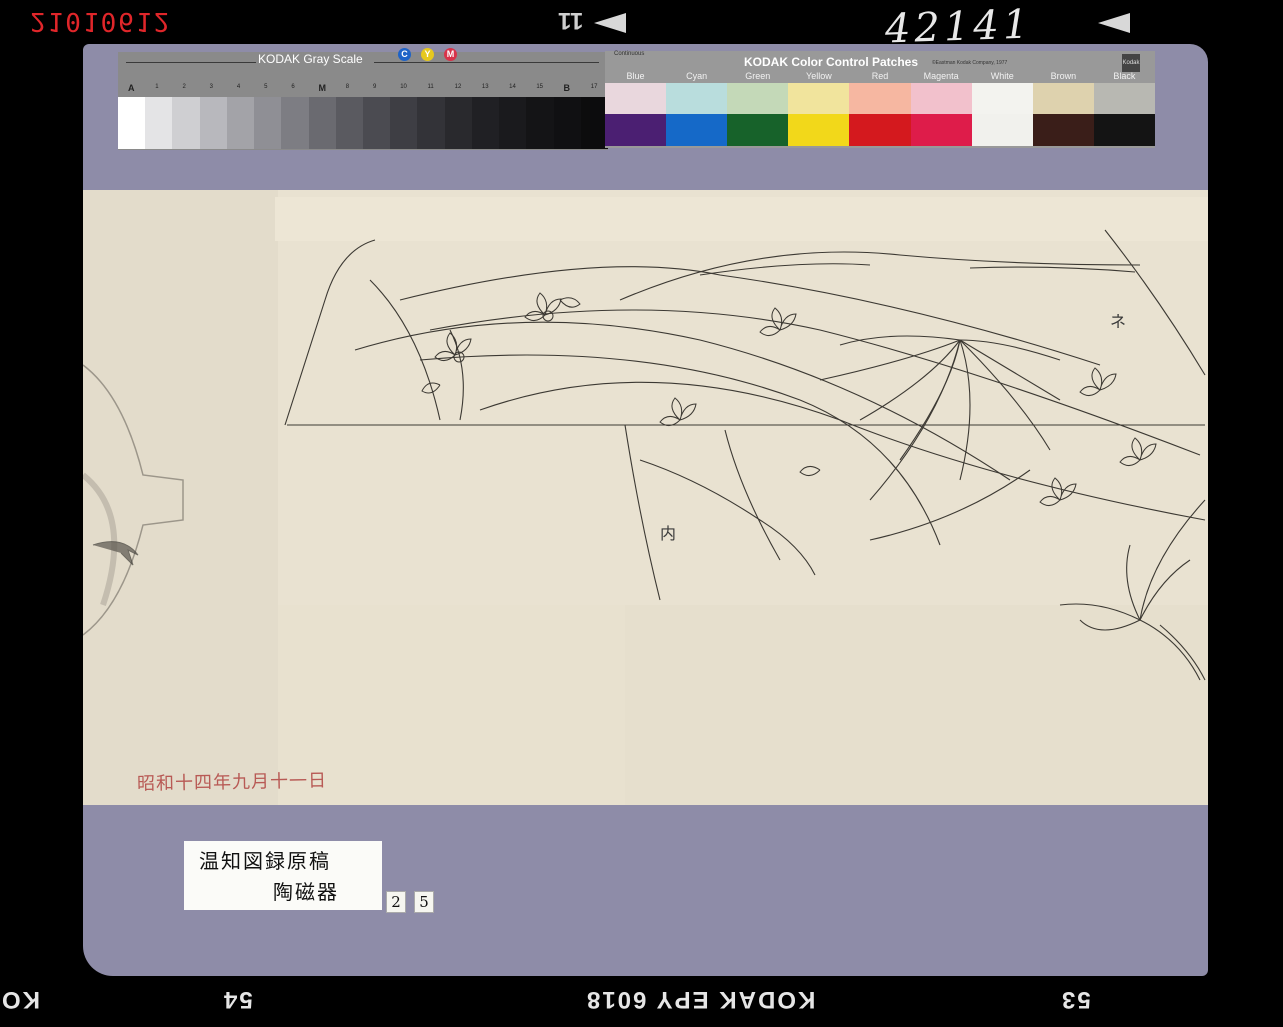 The image size is (1283, 1027). Describe the element at coordinates (700, 999) in the screenshot. I see `film-edge-stock: KODAK EPY 6018` at that location.